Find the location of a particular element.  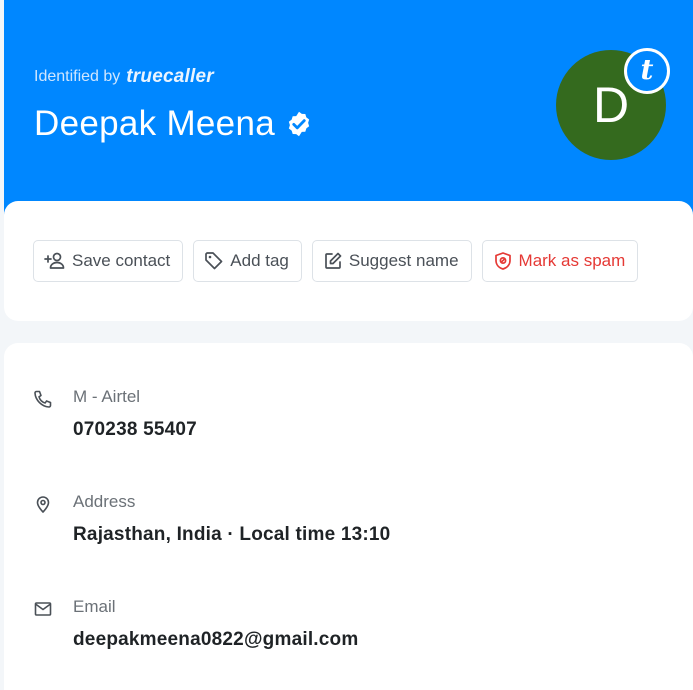

address-value: Rajasthan, India · Local time 13:10 is located at coordinates (232, 534).